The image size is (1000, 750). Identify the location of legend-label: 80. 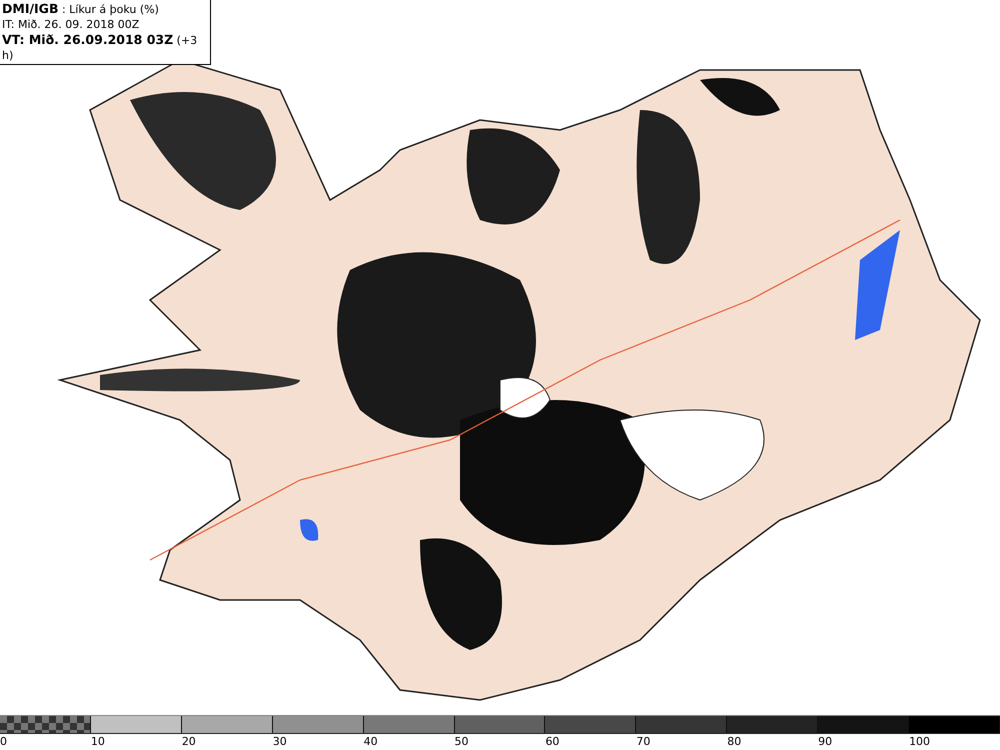
(734, 741).